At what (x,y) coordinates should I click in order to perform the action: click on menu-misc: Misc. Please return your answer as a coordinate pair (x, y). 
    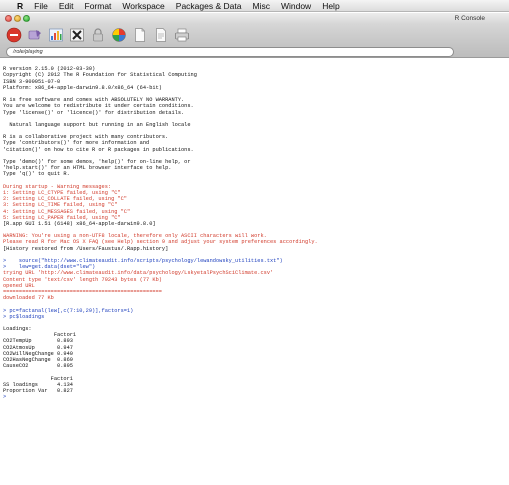
    Looking at the image, I should click on (260, 6).